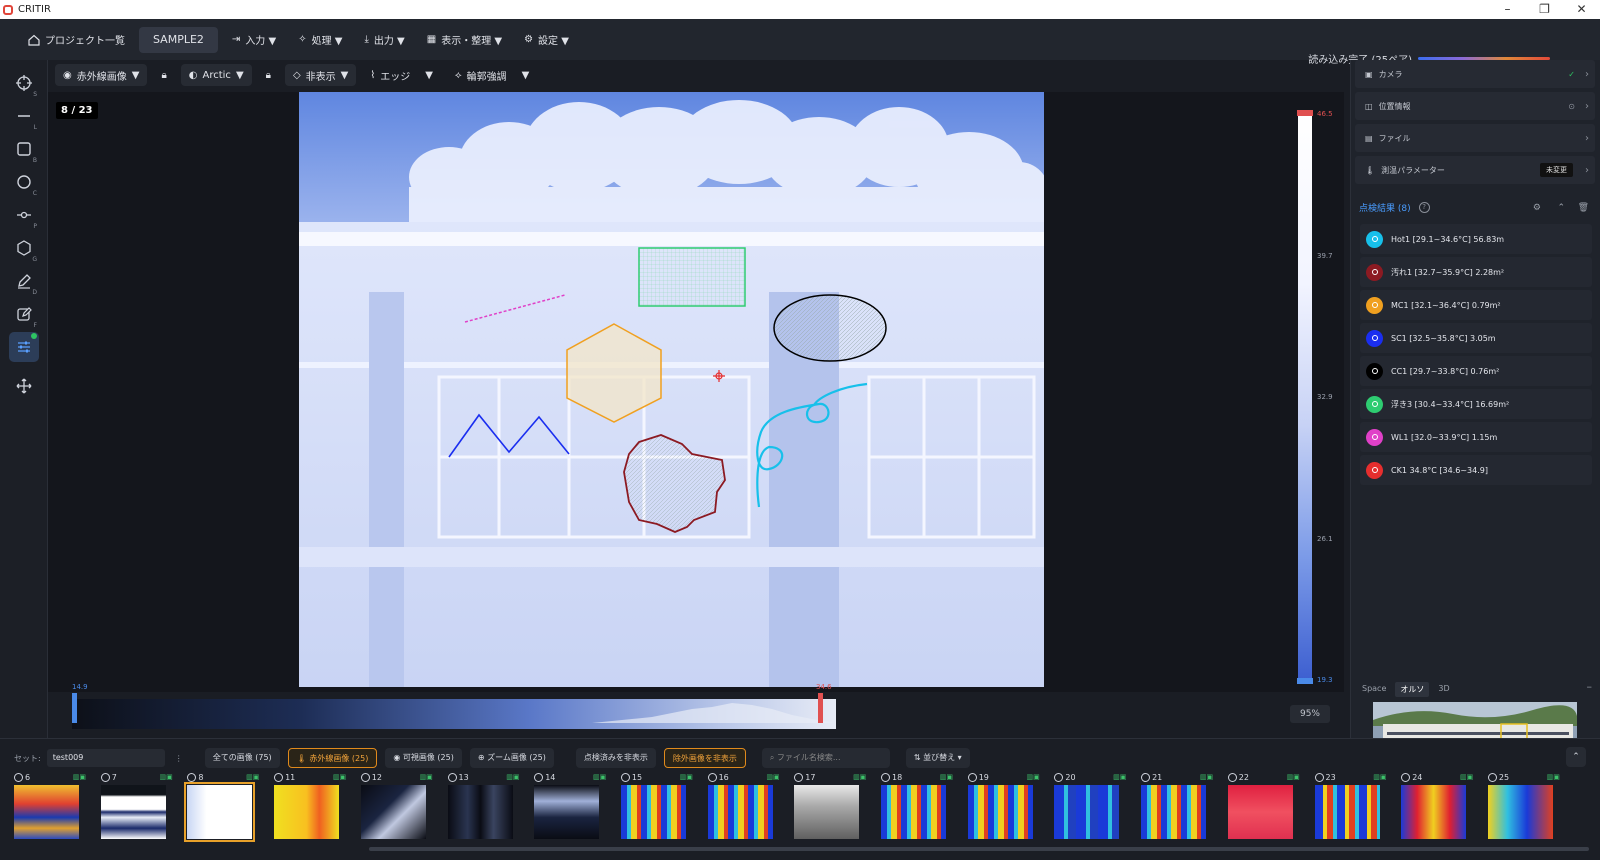 The height and width of the screenshot is (860, 1600). Describe the element at coordinates (1374, 689) in the screenshot. I see `tab-space: Space` at that location.